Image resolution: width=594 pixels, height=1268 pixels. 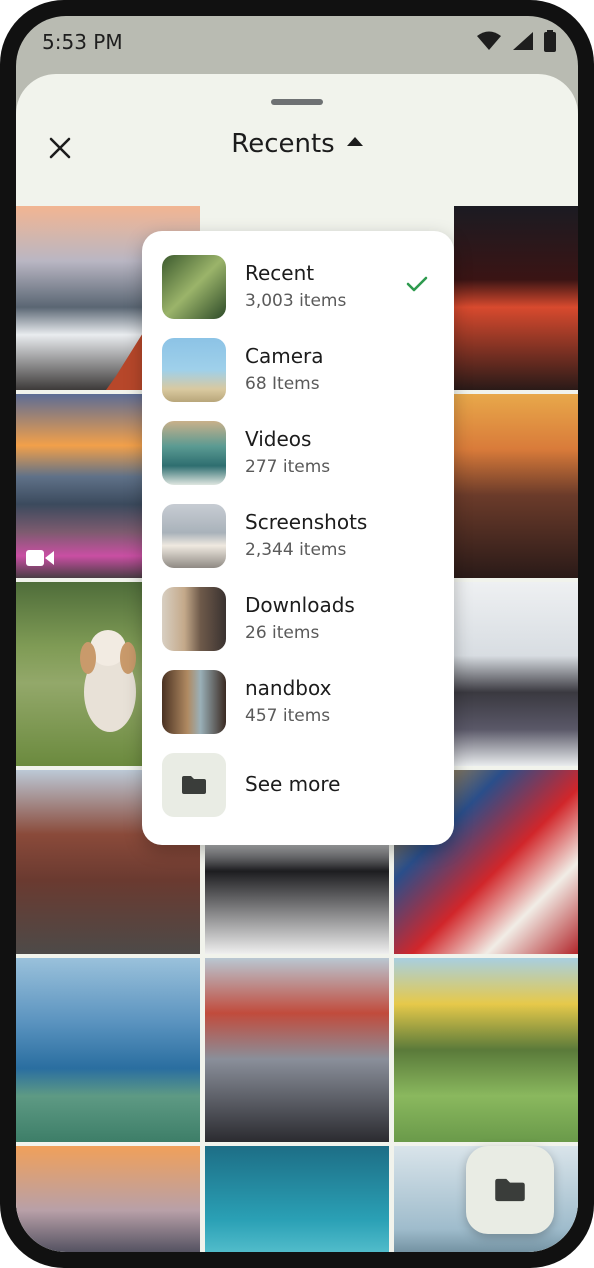 What do you see at coordinates (307, 536) in the screenshot?
I see `album-item-screenshots: Screenshots 2,344 items` at bounding box center [307, 536].